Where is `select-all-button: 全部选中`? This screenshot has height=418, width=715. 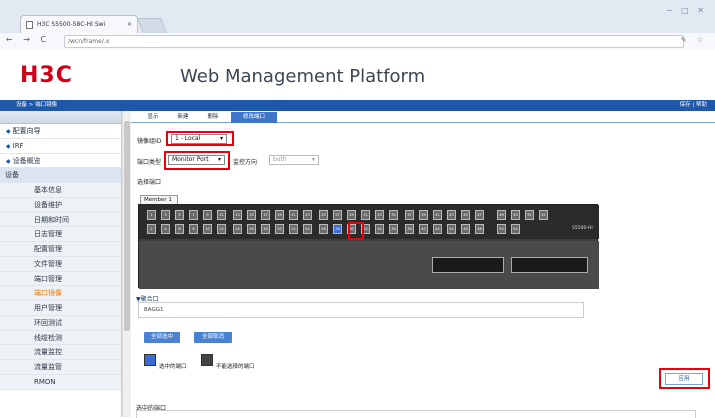
select-all-button: 全部选中 is located at coordinates (162, 337).